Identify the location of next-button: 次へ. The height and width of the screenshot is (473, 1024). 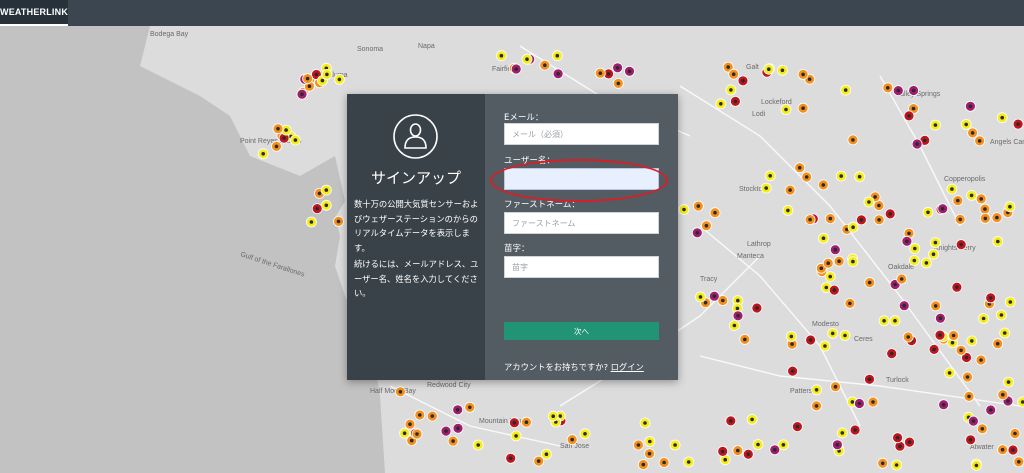
(581, 331).